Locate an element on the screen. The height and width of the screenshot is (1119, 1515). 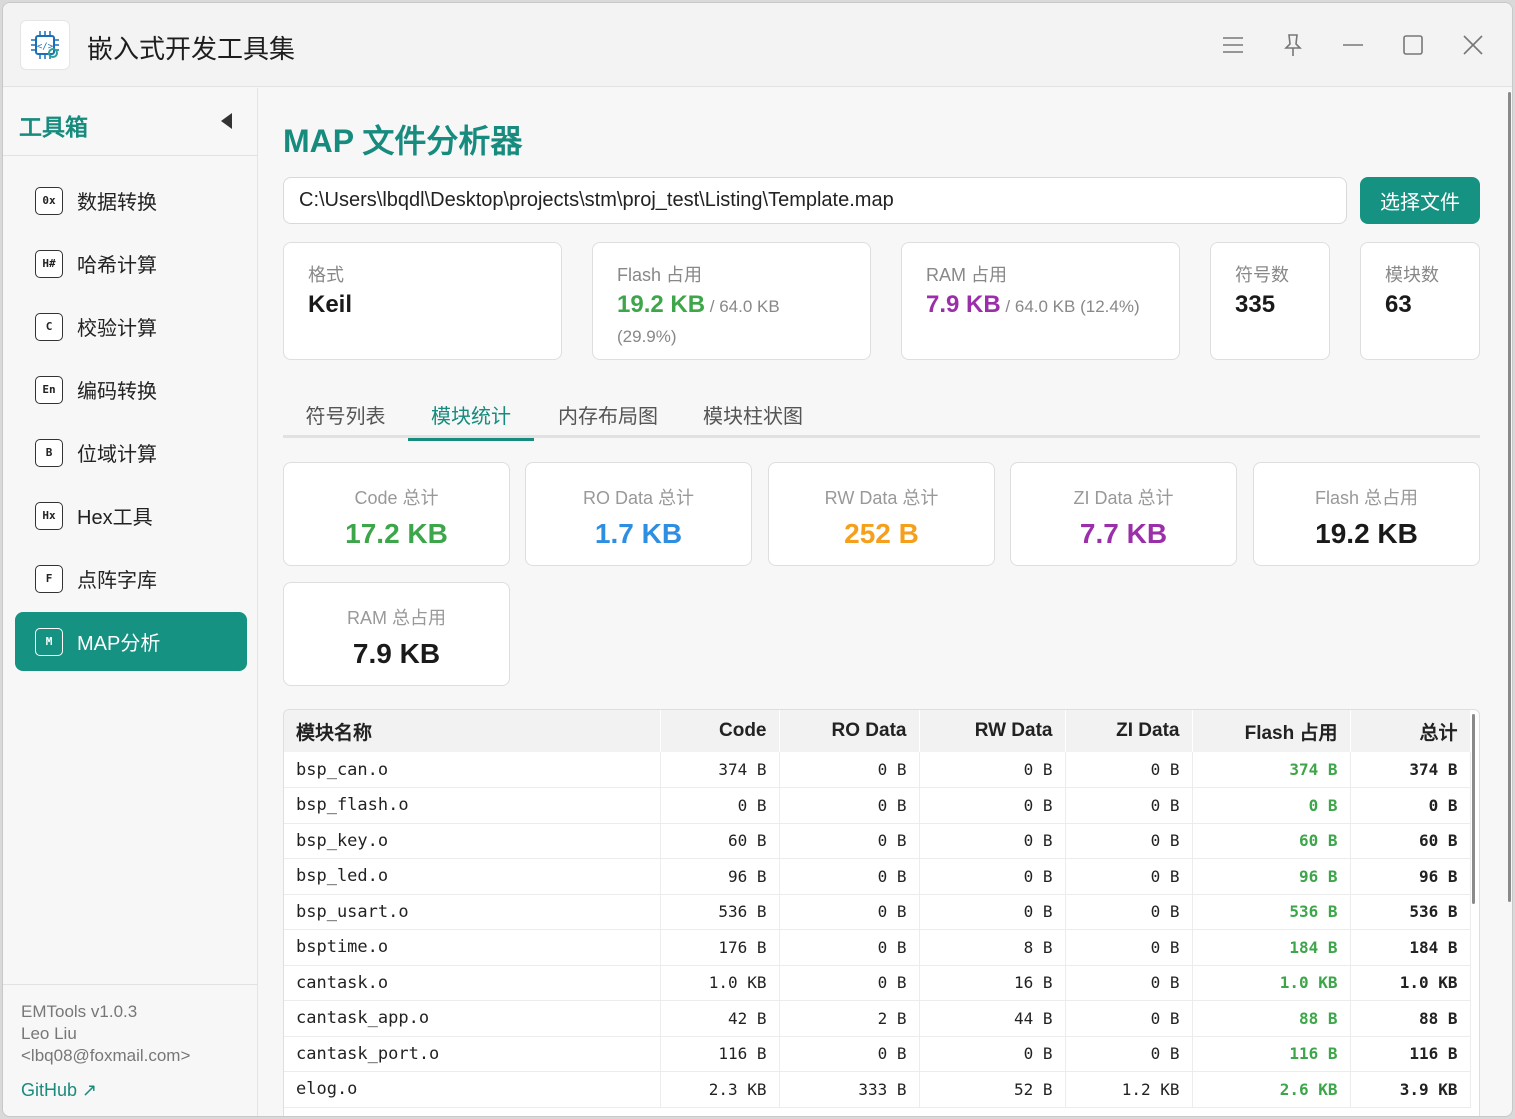
module-name-cell: cantask.o is located at coordinates (472, 983).